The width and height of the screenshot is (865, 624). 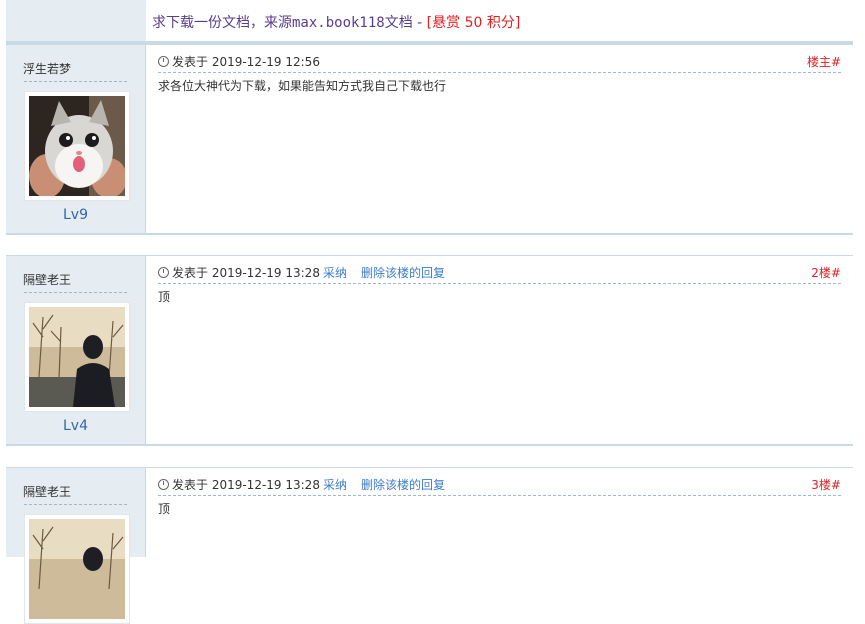 I want to click on post-author-panel: 隔壁老王, so click(x=76, y=546).